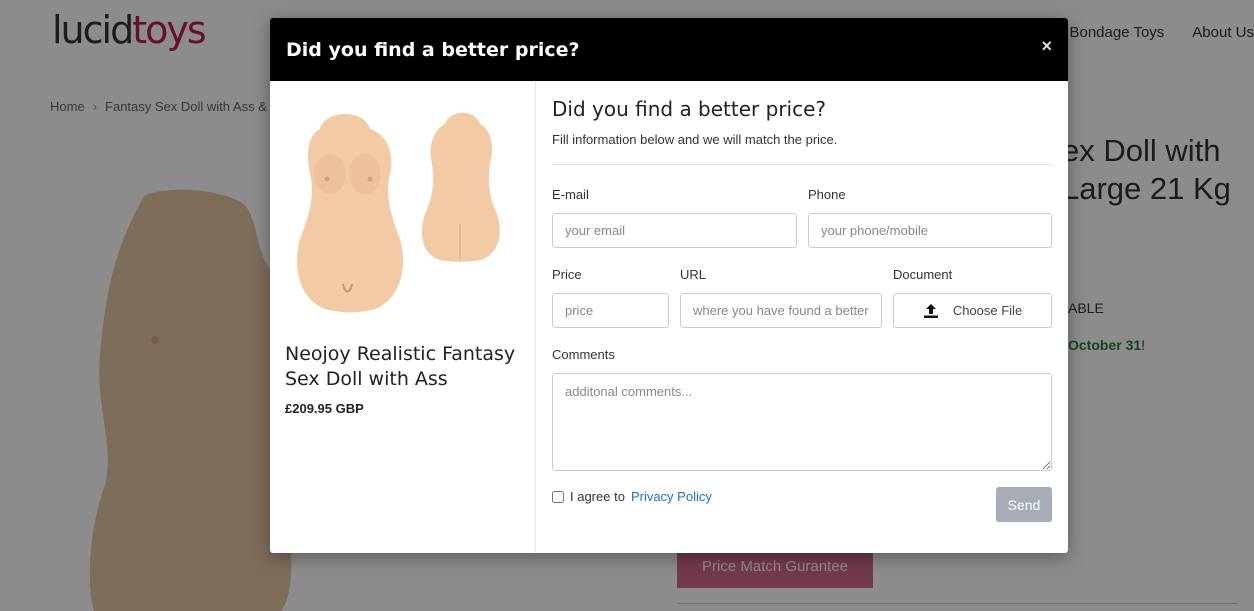 This screenshot has height=611, width=1254. I want to click on email-label: E-mail, so click(570, 194).